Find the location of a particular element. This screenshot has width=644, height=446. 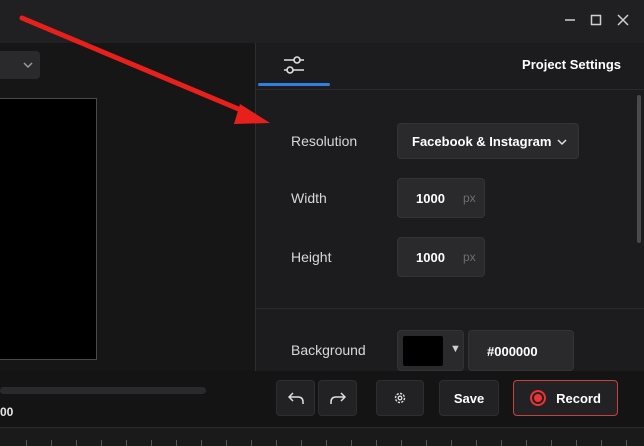

undo-button is located at coordinates (295, 398).